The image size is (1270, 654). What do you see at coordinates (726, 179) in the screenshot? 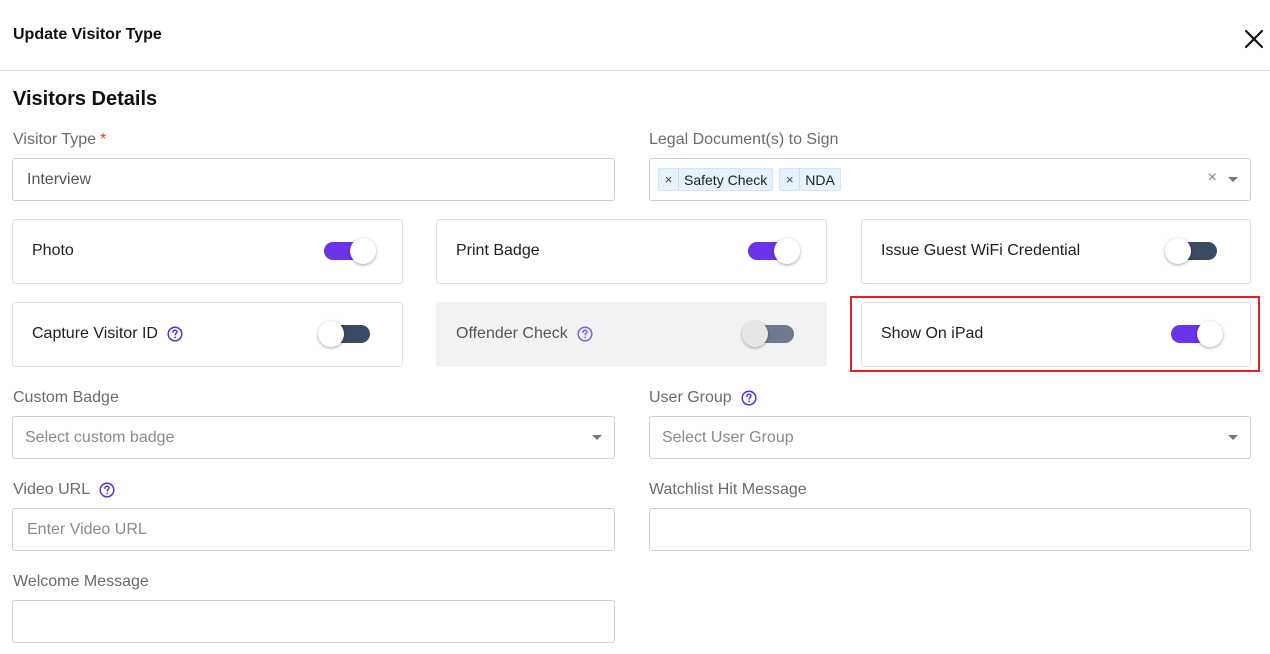
I see `tag-label: Safety Check` at bounding box center [726, 179].